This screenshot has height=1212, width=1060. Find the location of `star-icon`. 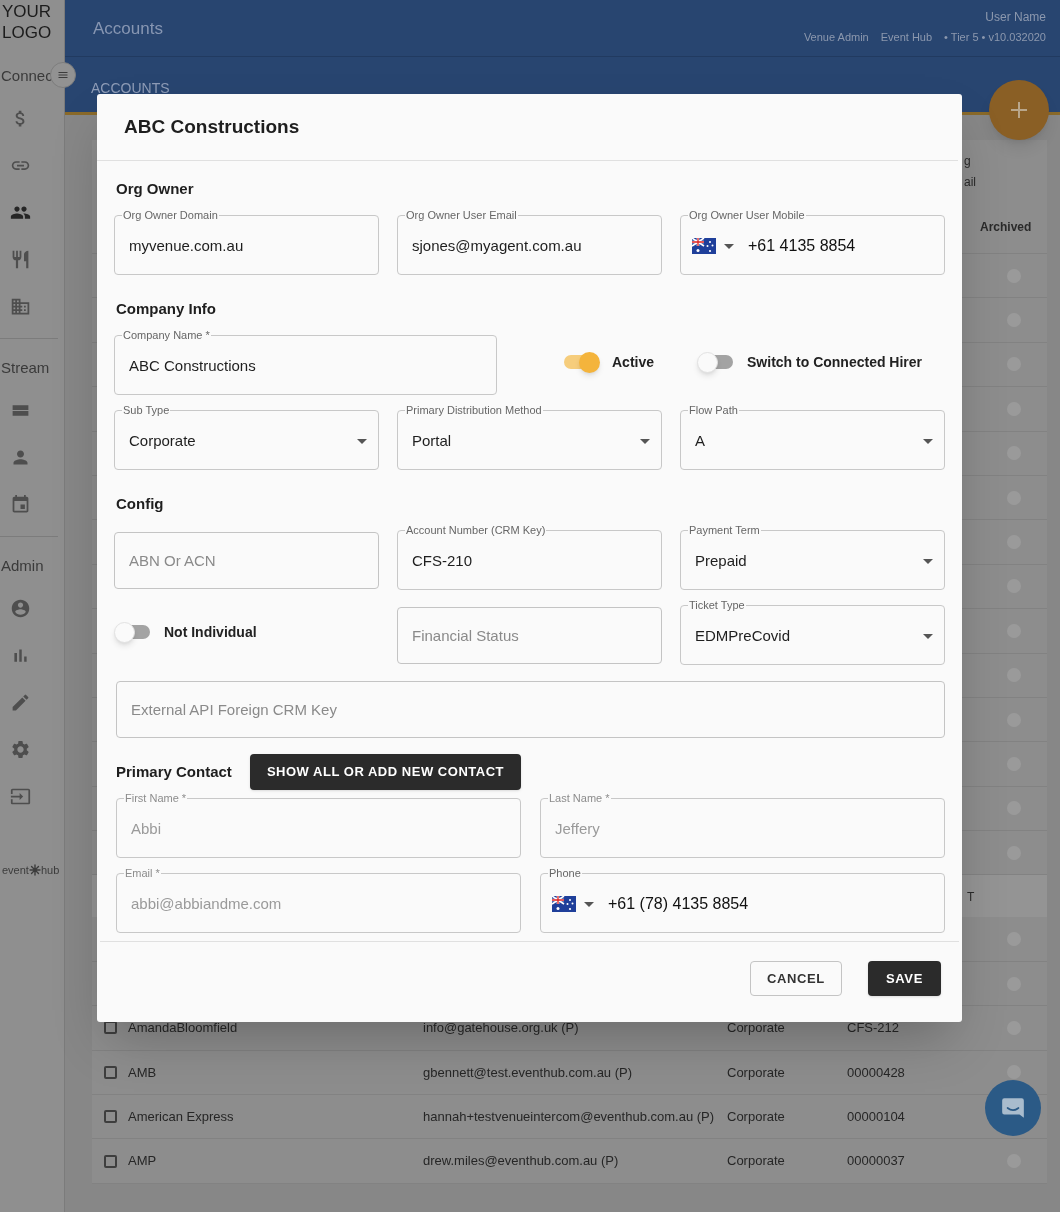

star-icon is located at coordinates (34, 870).